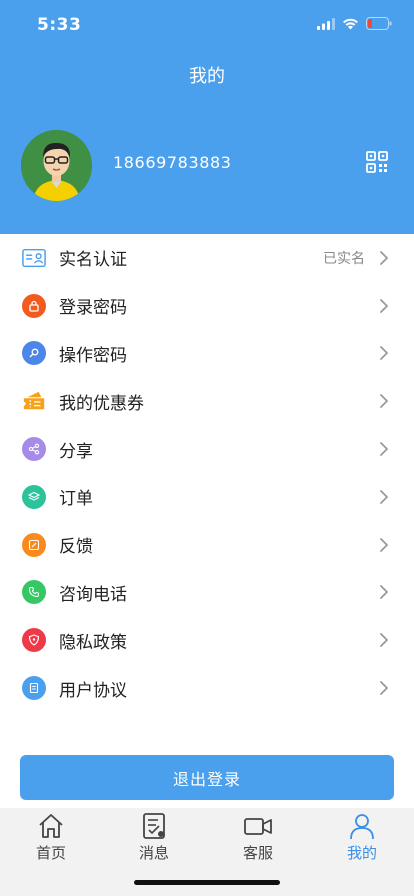  Describe the element at coordinates (50, 853) in the screenshot. I see `tab-label: 首页` at that location.